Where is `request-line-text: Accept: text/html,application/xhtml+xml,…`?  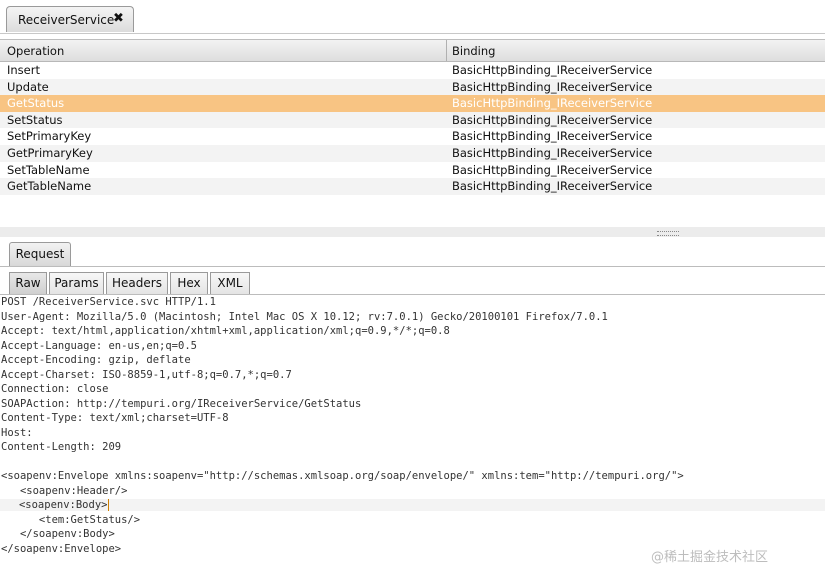
request-line-text: Accept: text/html,application/xhtml+xml,… is located at coordinates (225, 331).